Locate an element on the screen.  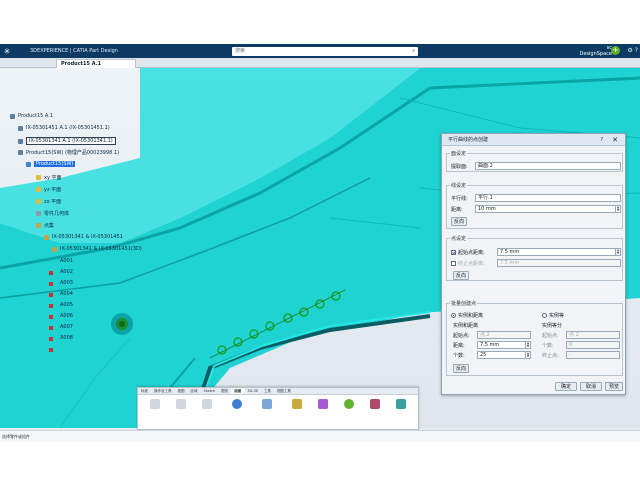
tree-item-point: A004 is located at coordinates (66, 294).